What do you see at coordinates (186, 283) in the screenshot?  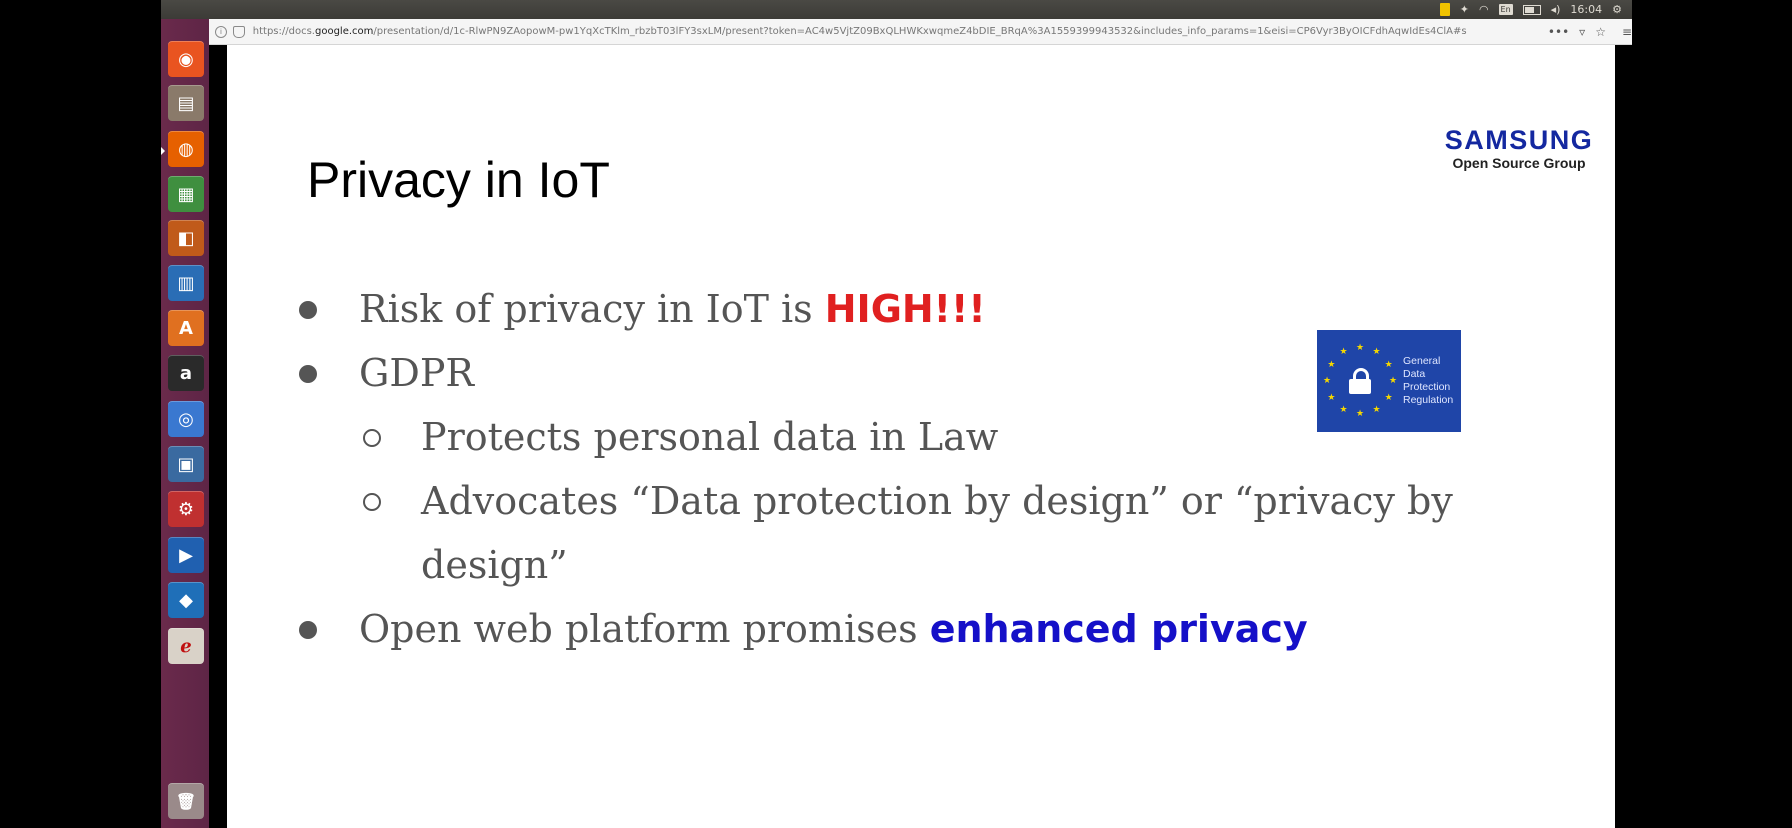 I see `writer-icon: ▥` at bounding box center [186, 283].